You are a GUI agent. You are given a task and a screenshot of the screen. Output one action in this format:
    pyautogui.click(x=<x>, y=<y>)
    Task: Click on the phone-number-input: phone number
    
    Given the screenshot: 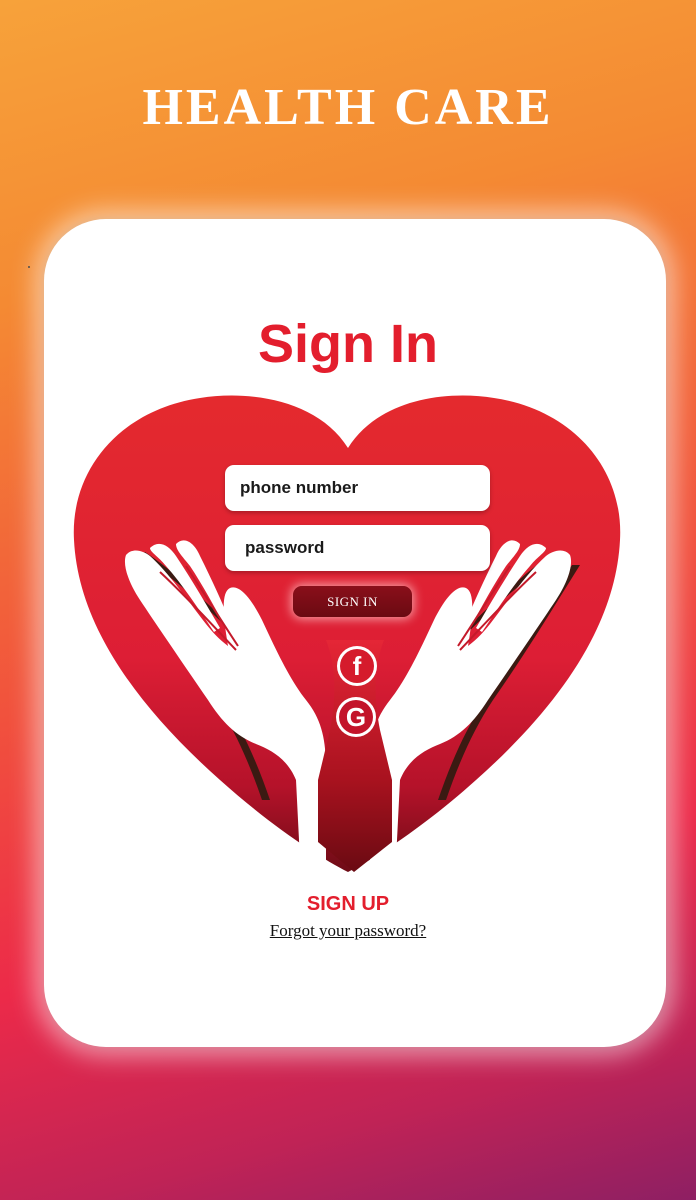 What is the action you would take?
    pyautogui.click(x=357, y=488)
    